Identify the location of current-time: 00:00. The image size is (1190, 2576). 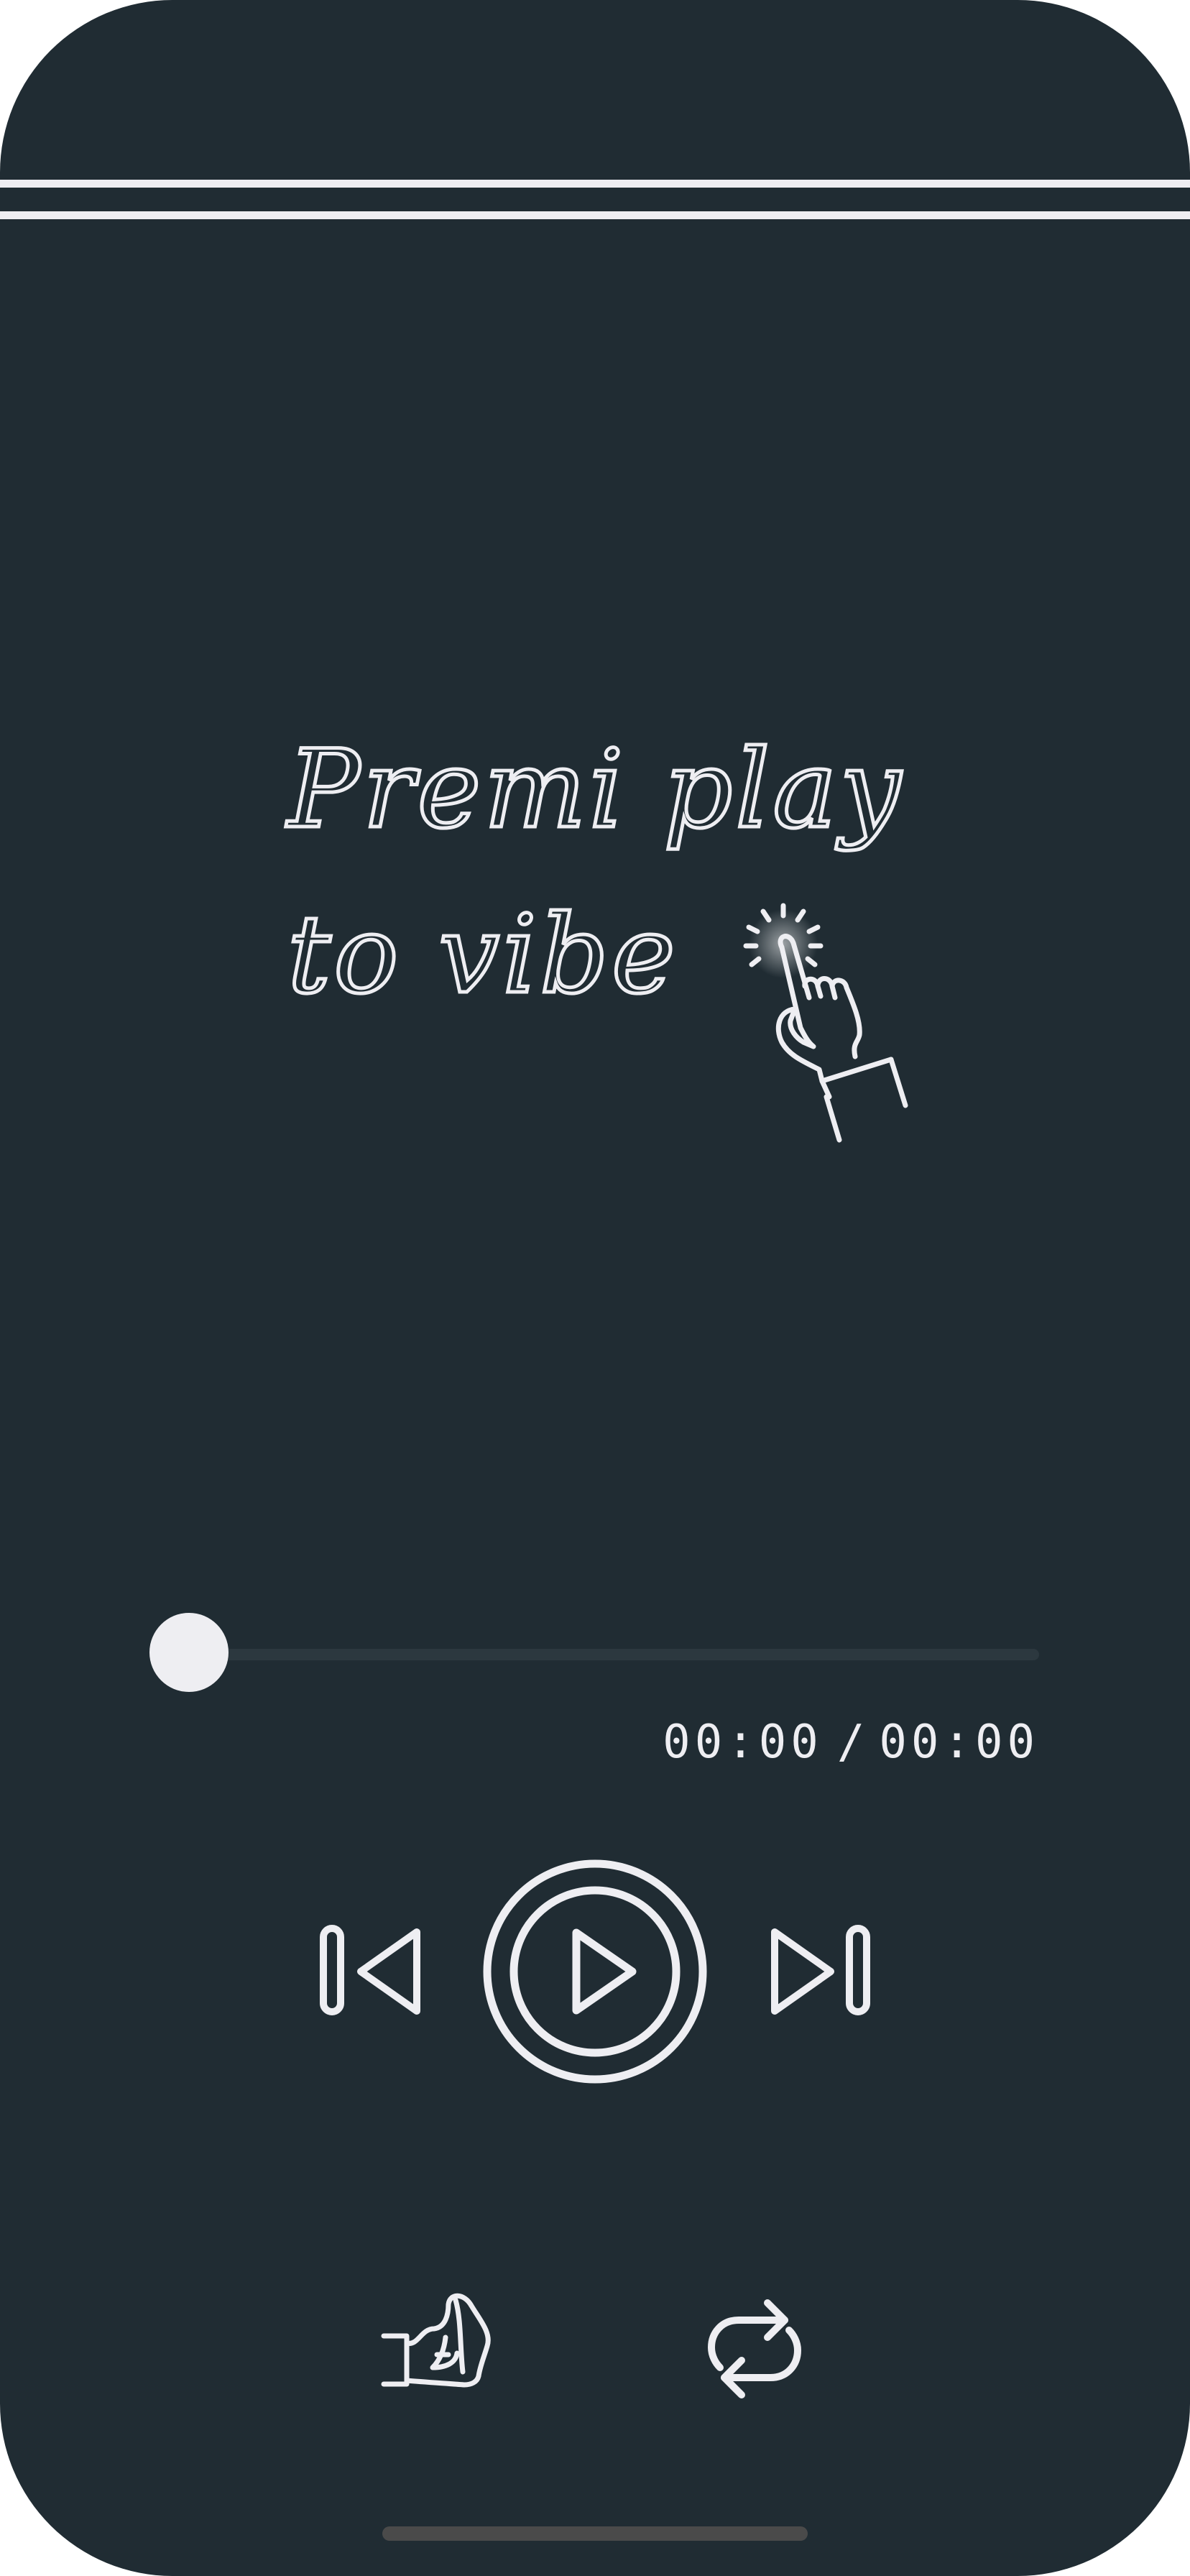
(743, 1742).